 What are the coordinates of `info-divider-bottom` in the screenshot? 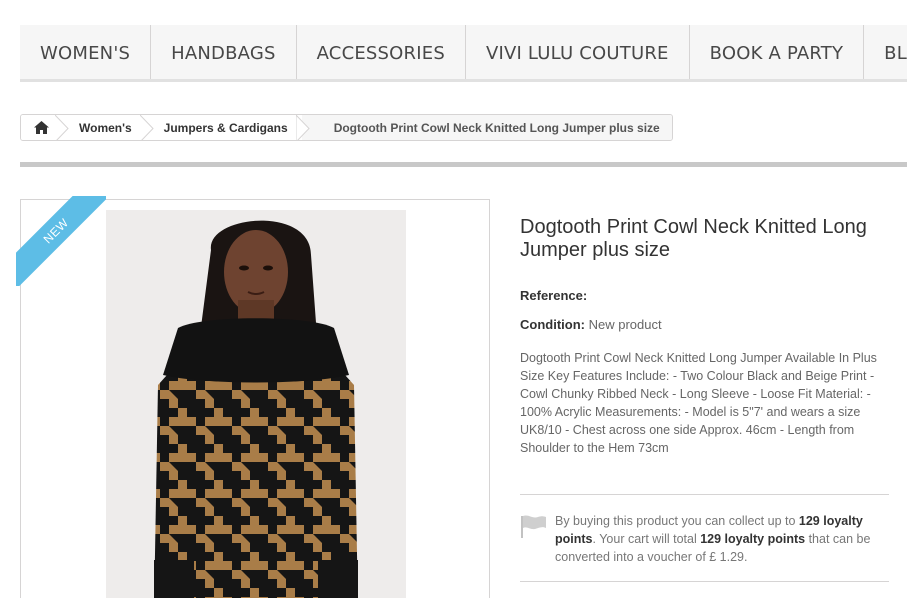 It's located at (704, 581).